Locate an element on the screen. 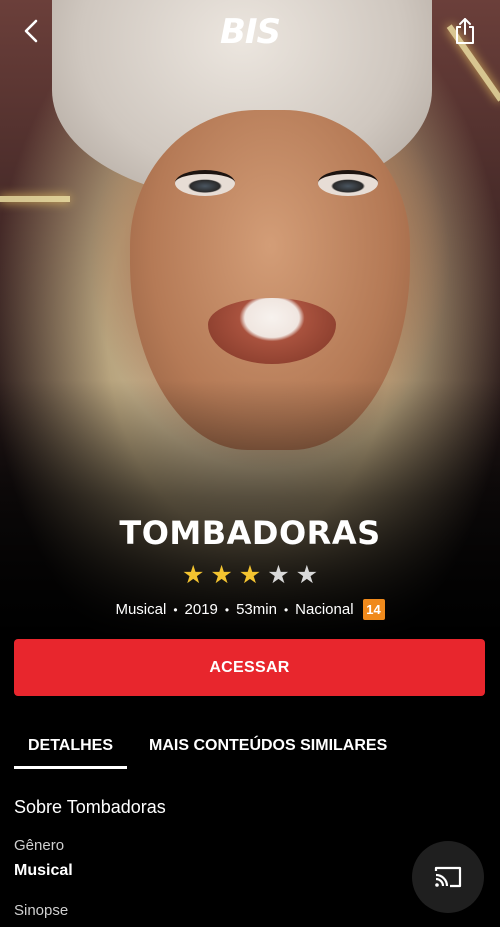  about-heading: Sobre Tombadoras is located at coordinates (90, 807).